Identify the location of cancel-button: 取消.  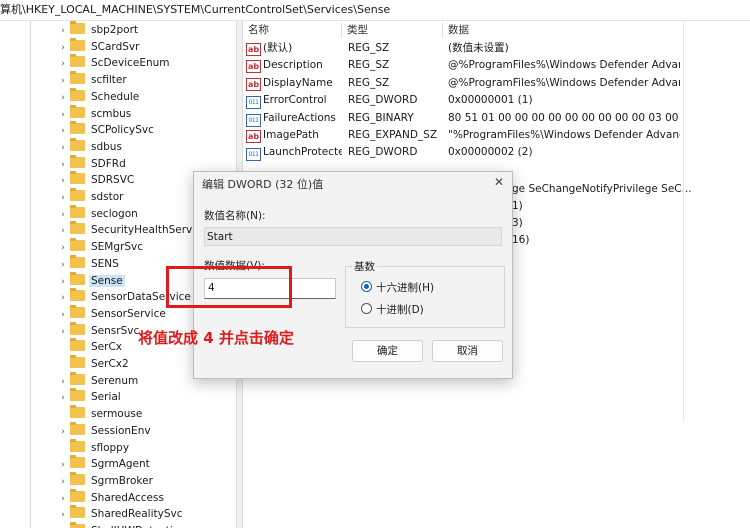
(467, 351).